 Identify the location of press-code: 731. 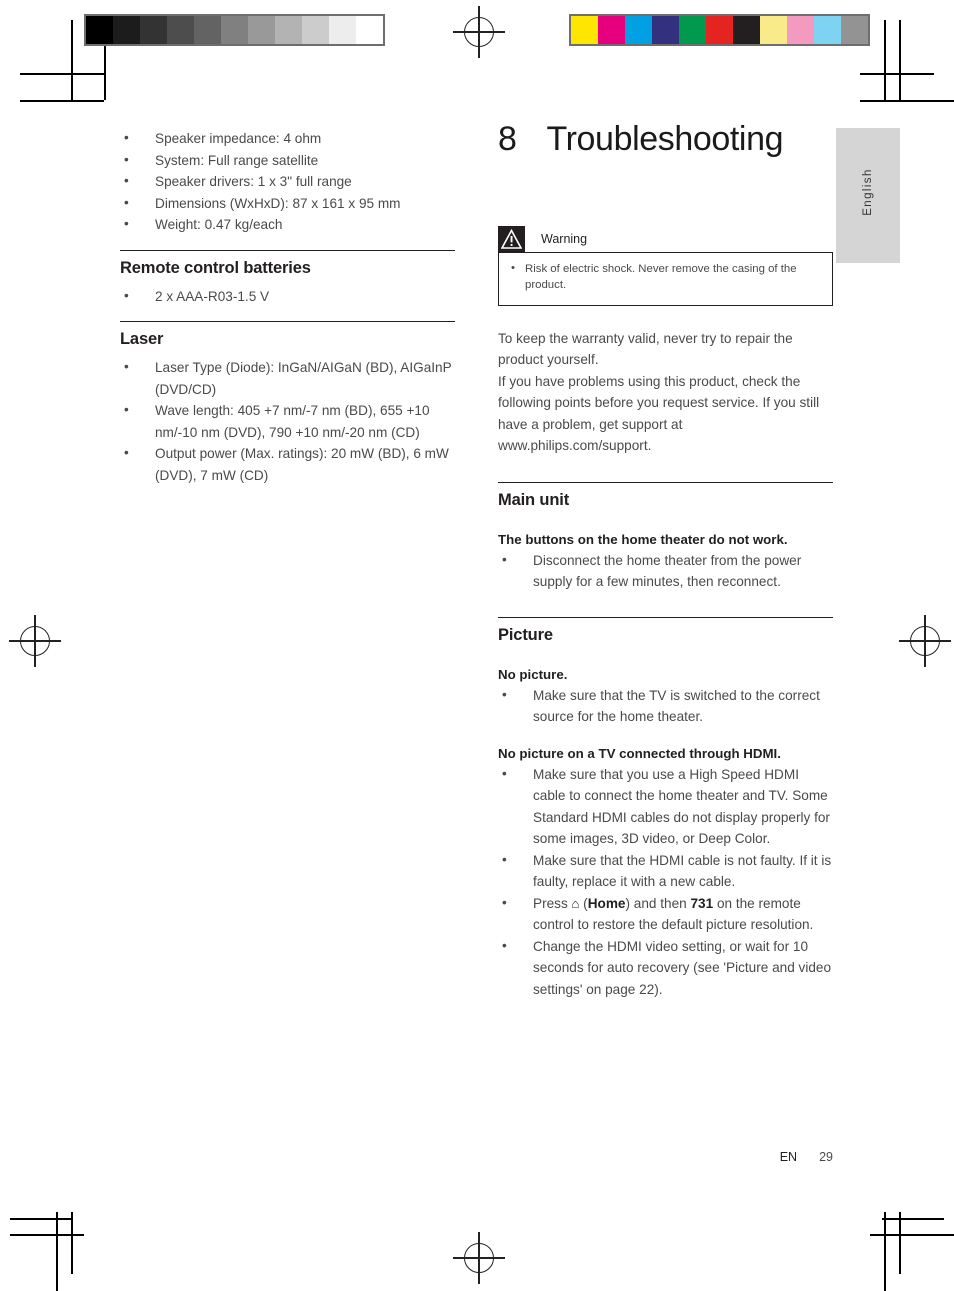
(702, 903).